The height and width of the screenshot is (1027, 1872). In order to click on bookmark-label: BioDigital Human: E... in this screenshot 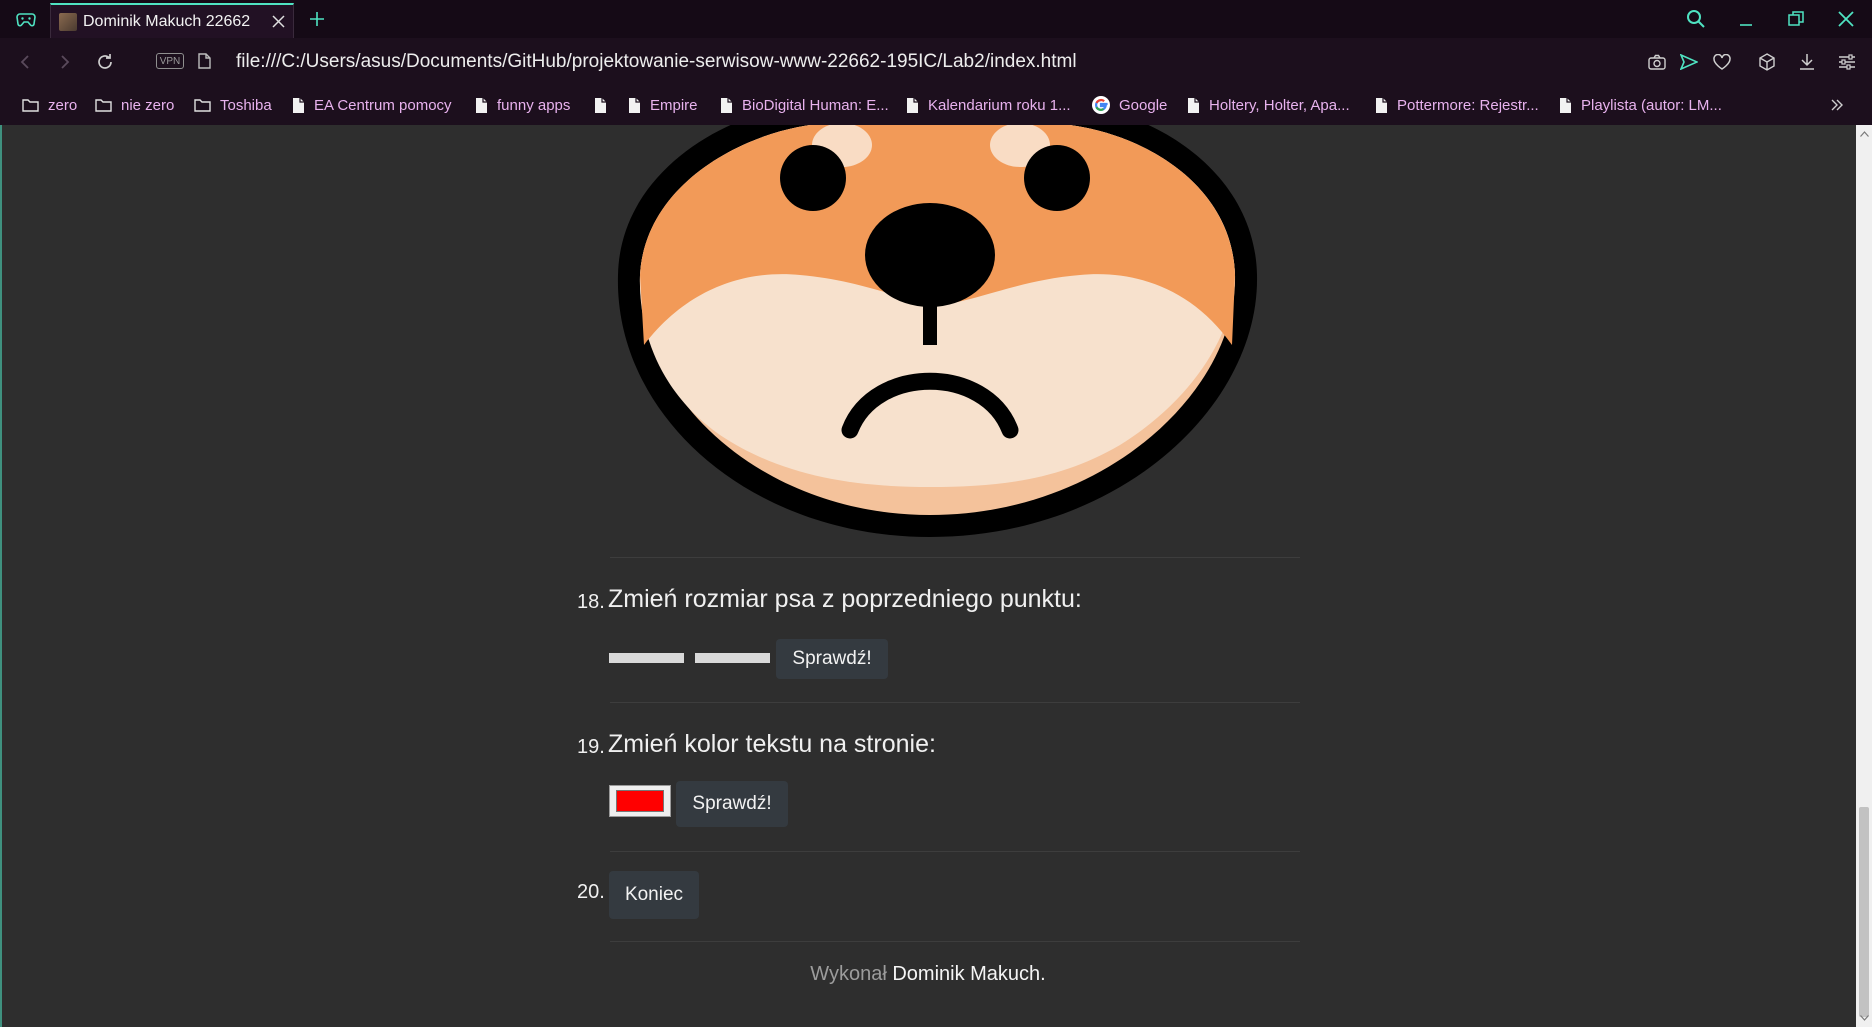, I will do `click(815, 105)`.